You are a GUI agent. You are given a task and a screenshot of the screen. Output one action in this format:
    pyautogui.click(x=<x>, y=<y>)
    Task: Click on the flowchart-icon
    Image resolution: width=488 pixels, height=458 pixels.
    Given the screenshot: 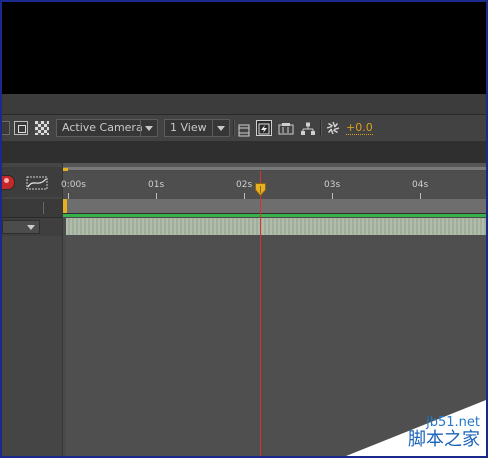 What is the action you would take?
    pyautogui.click(x=308, y=128)
    